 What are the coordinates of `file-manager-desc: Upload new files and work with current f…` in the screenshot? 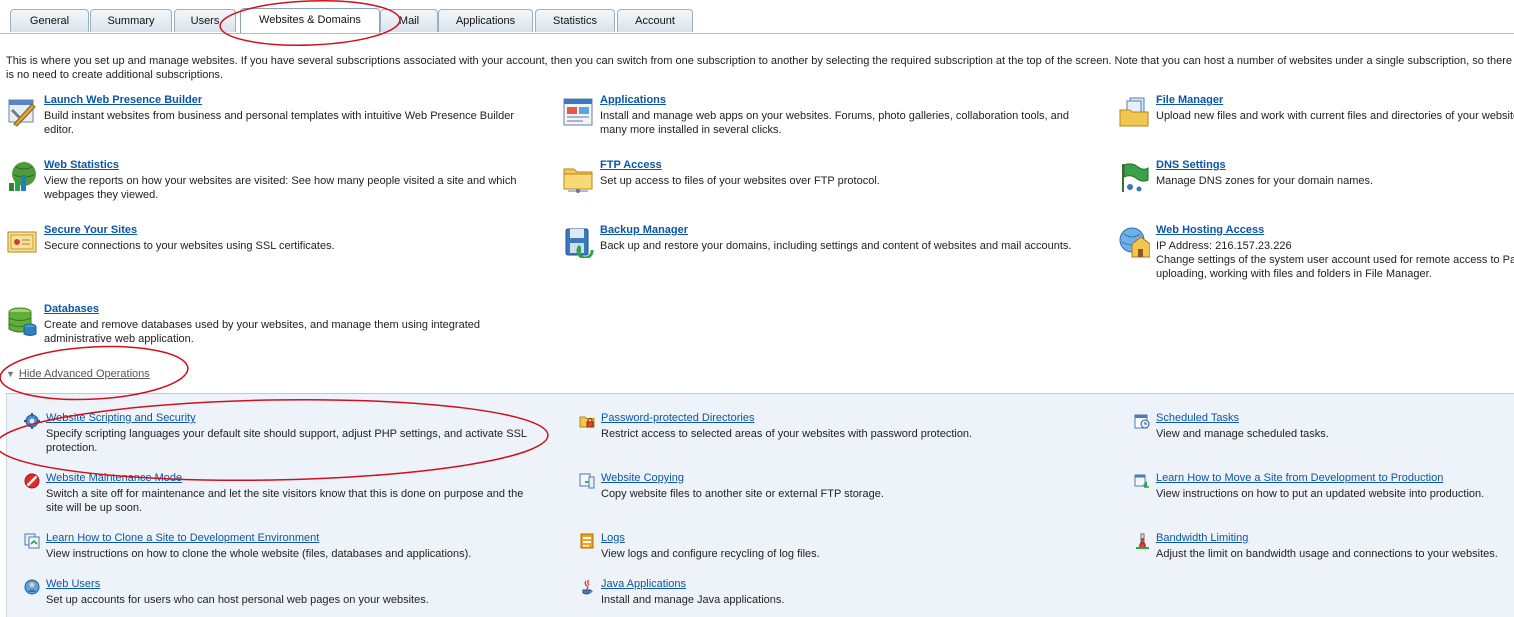 It's located at (1335, 116).